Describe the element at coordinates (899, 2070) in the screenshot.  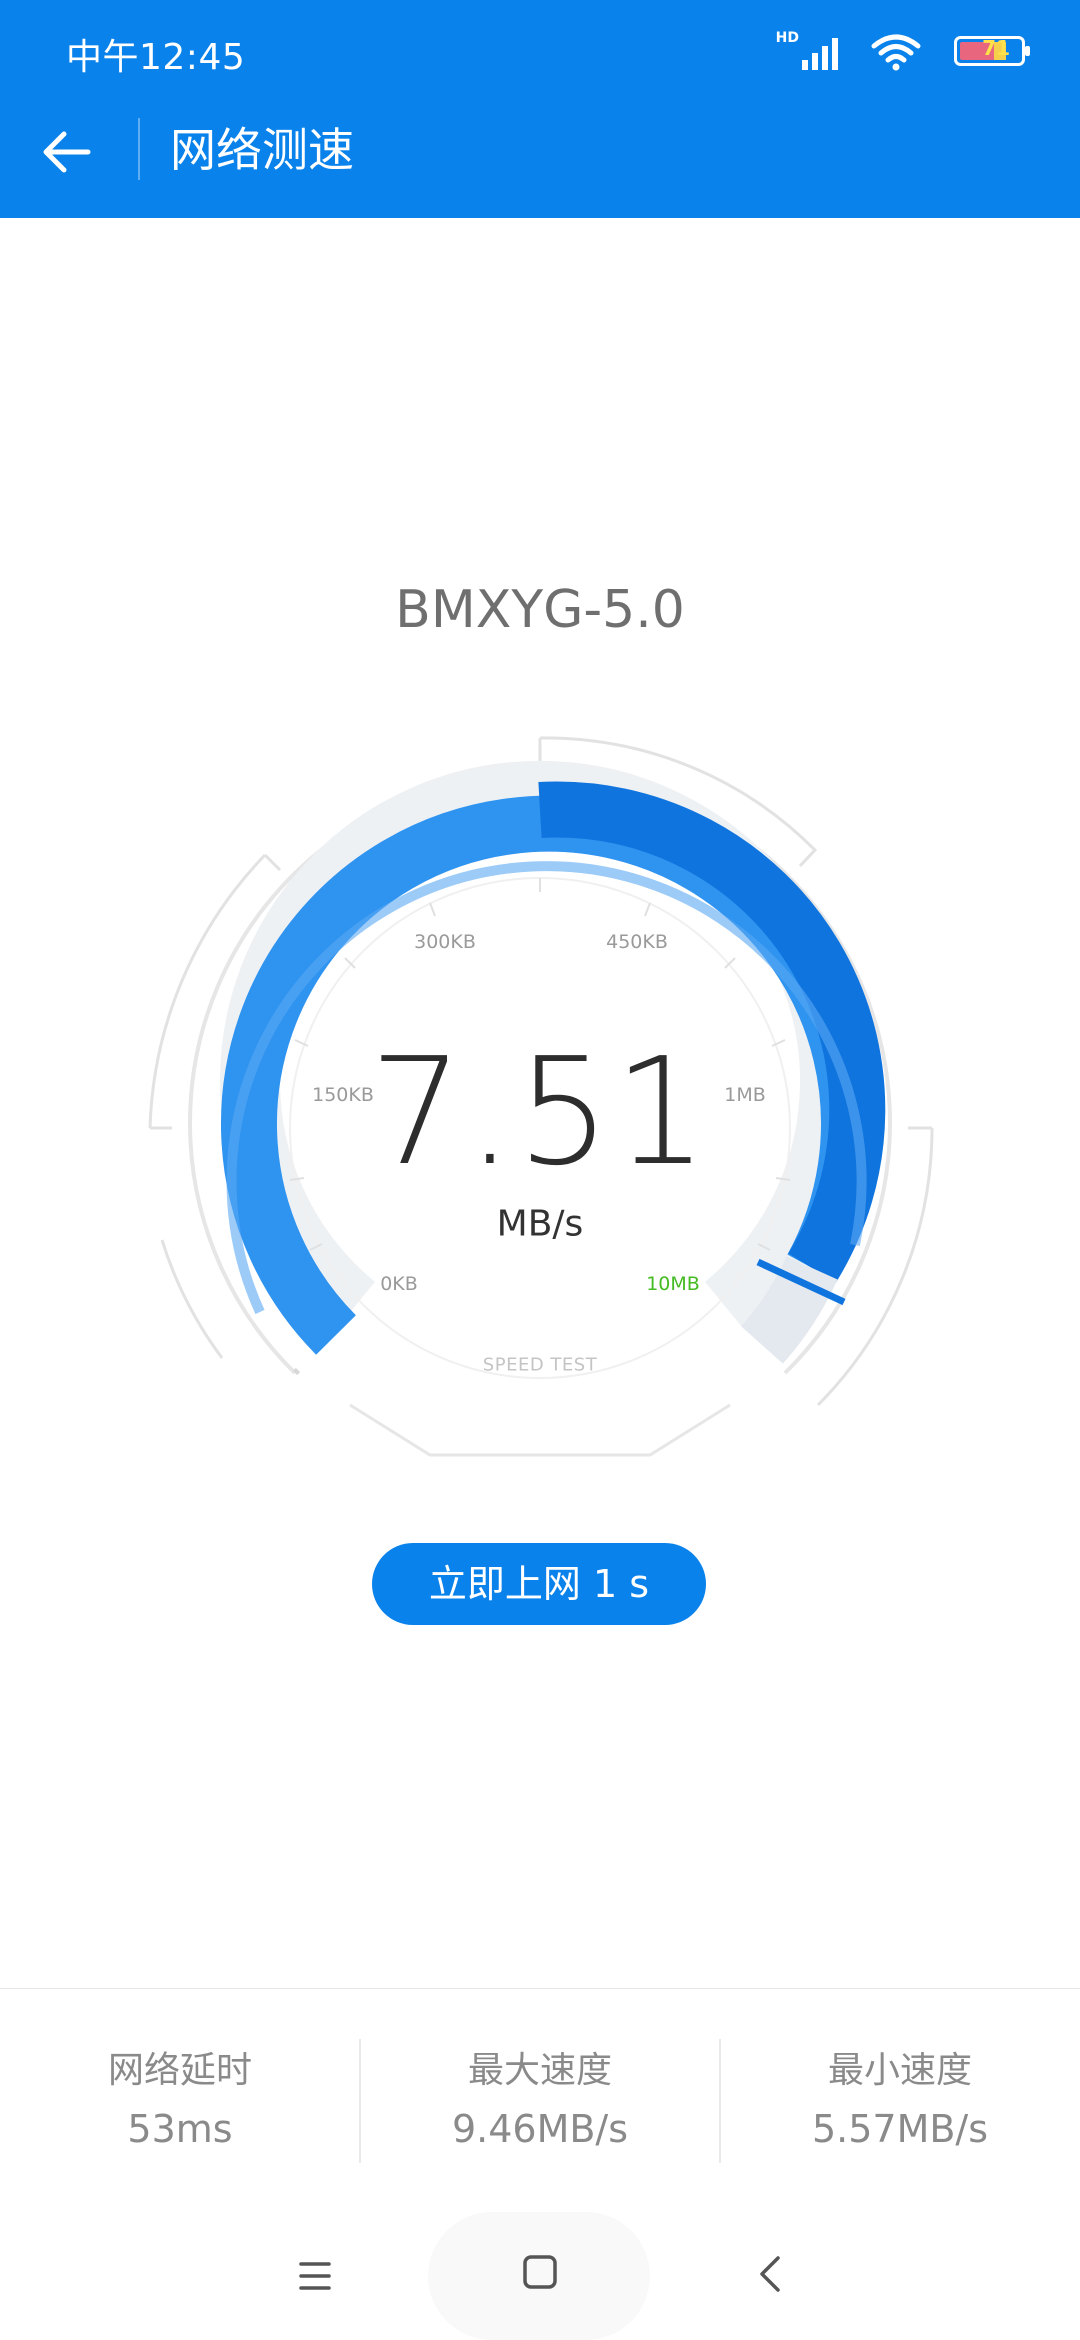
I see `stat-min-speed-label: 最小速度` at that location.